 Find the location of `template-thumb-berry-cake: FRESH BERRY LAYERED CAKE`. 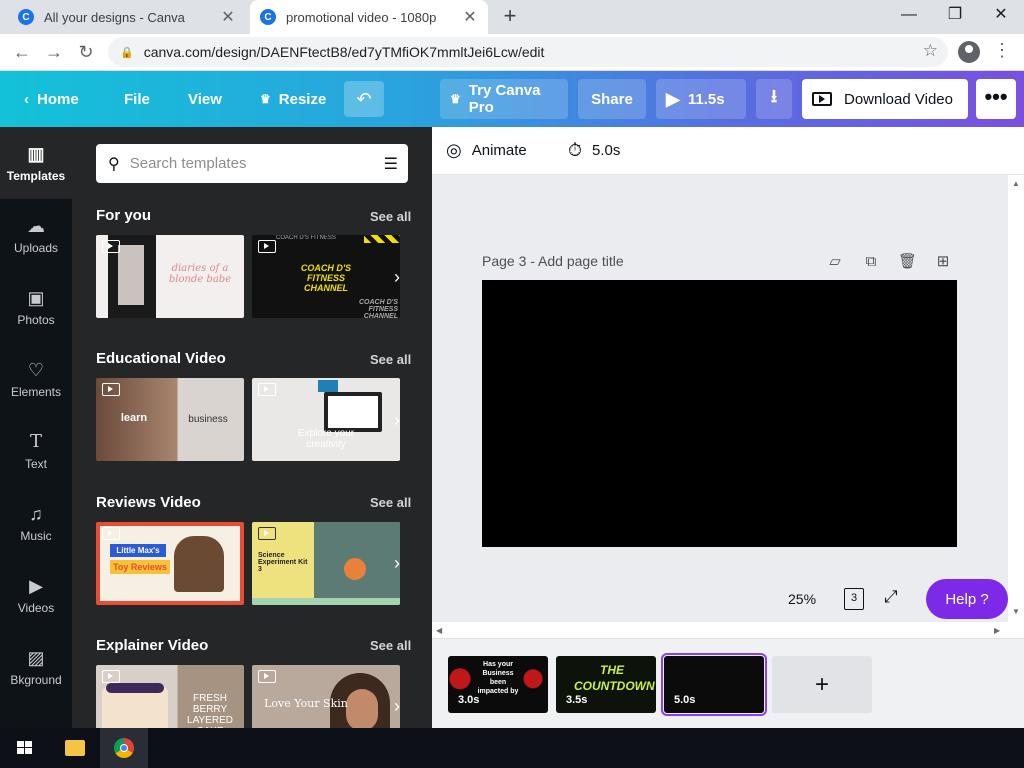

template-thumb-berry-cake: FRESH BERRY LAYERED CAKE is located at coordinates (170, 696).